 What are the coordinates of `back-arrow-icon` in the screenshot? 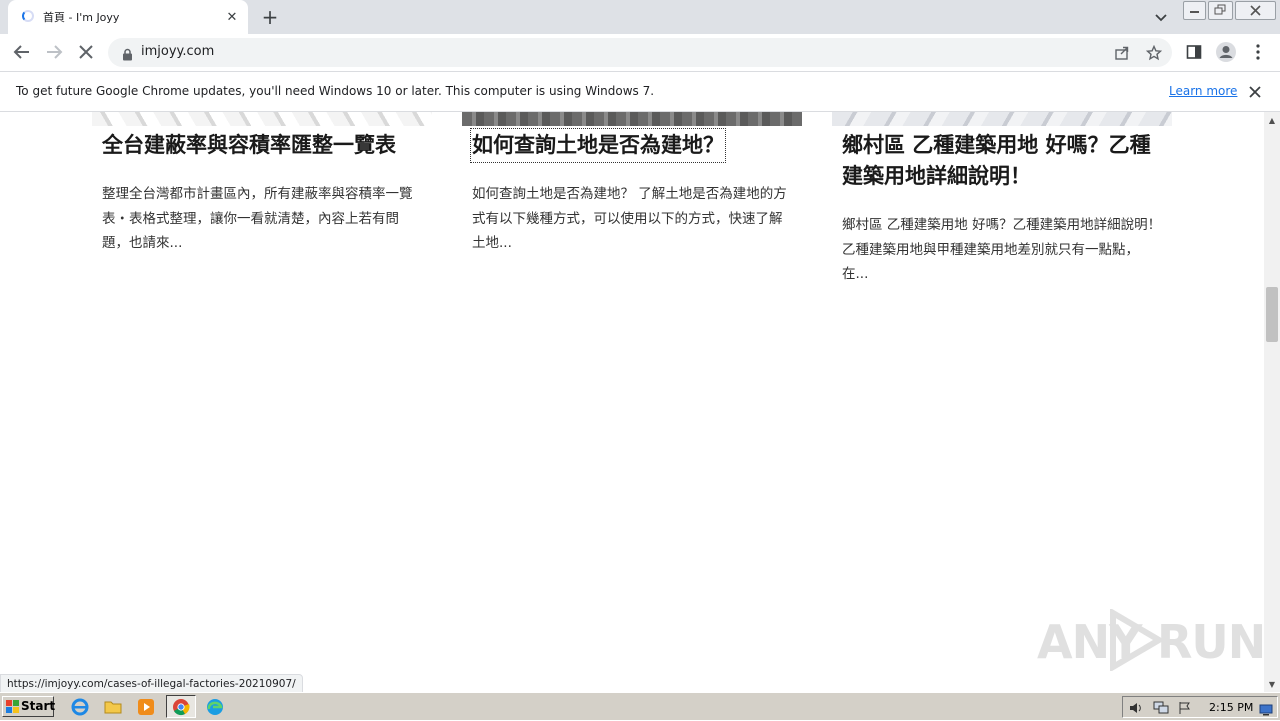 It's located at (22, 52).